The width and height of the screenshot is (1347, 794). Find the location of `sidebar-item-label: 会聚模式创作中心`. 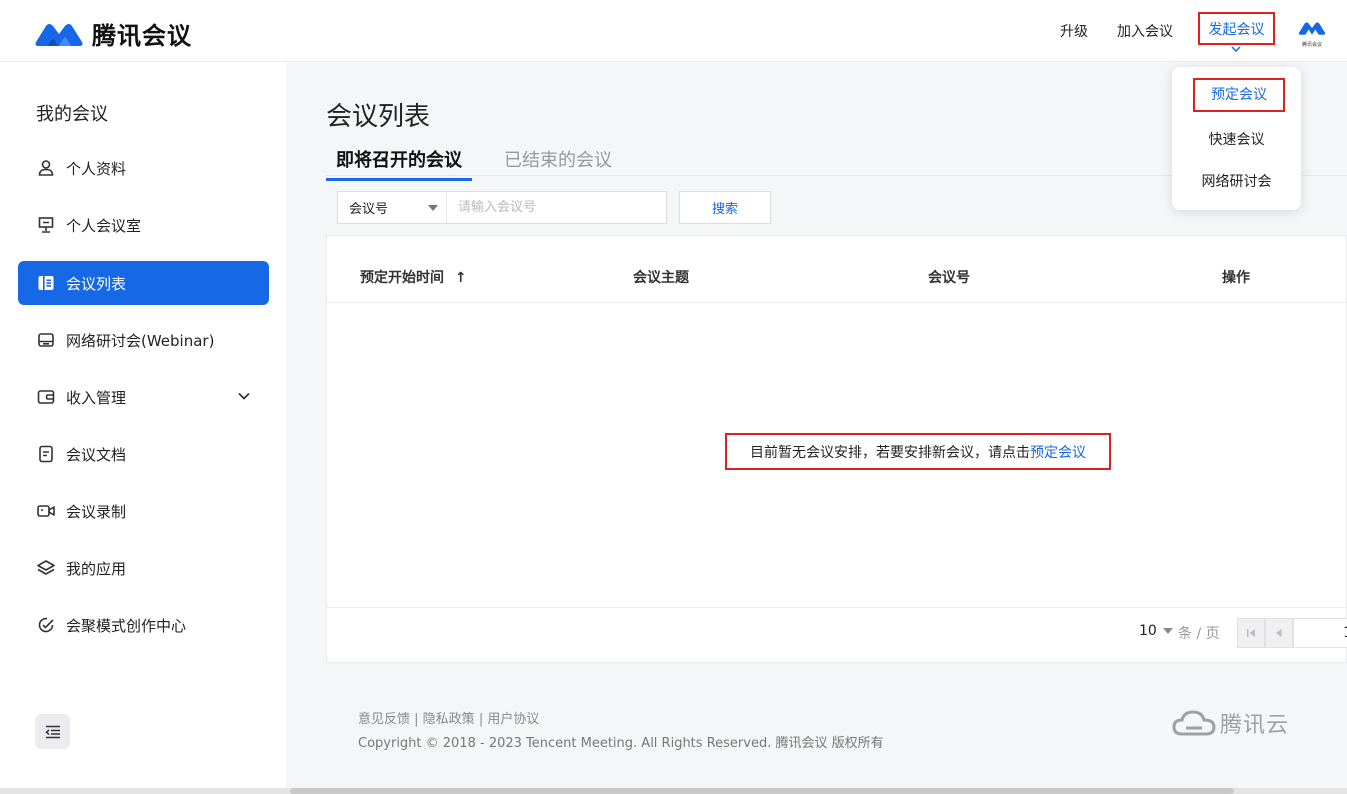

sidebar-item-label: 会聚模式创作中心 is located at coordinates (126, 625).